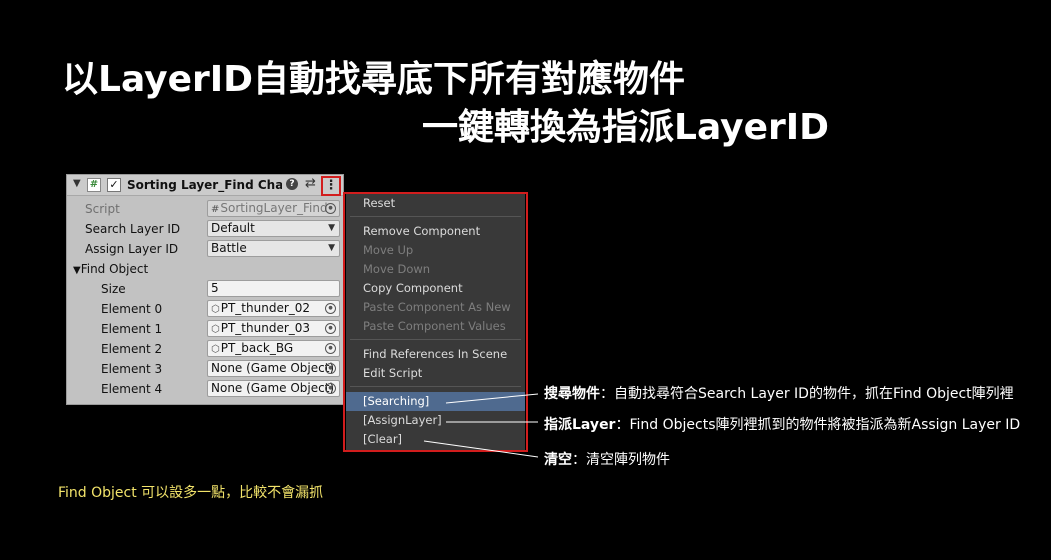  Describe the element at coordinates (191, 493) in the screenshot. I see `footnote-tip: Find Object 可以設多一點，比較不會漏抓` at that location.